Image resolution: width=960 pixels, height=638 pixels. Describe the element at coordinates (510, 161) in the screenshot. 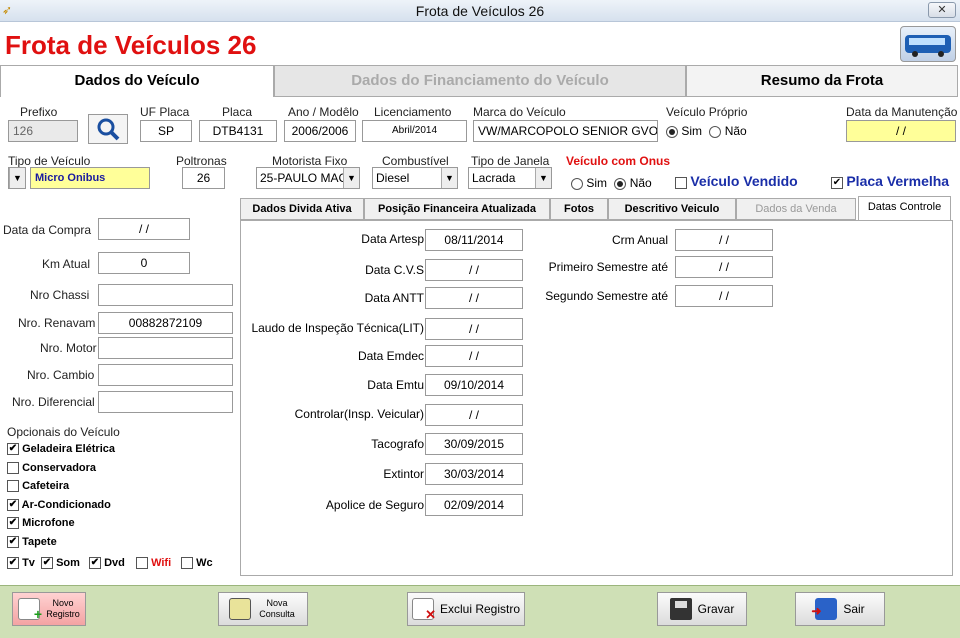

I see `janela-label: Tipo de Janela` at that location.